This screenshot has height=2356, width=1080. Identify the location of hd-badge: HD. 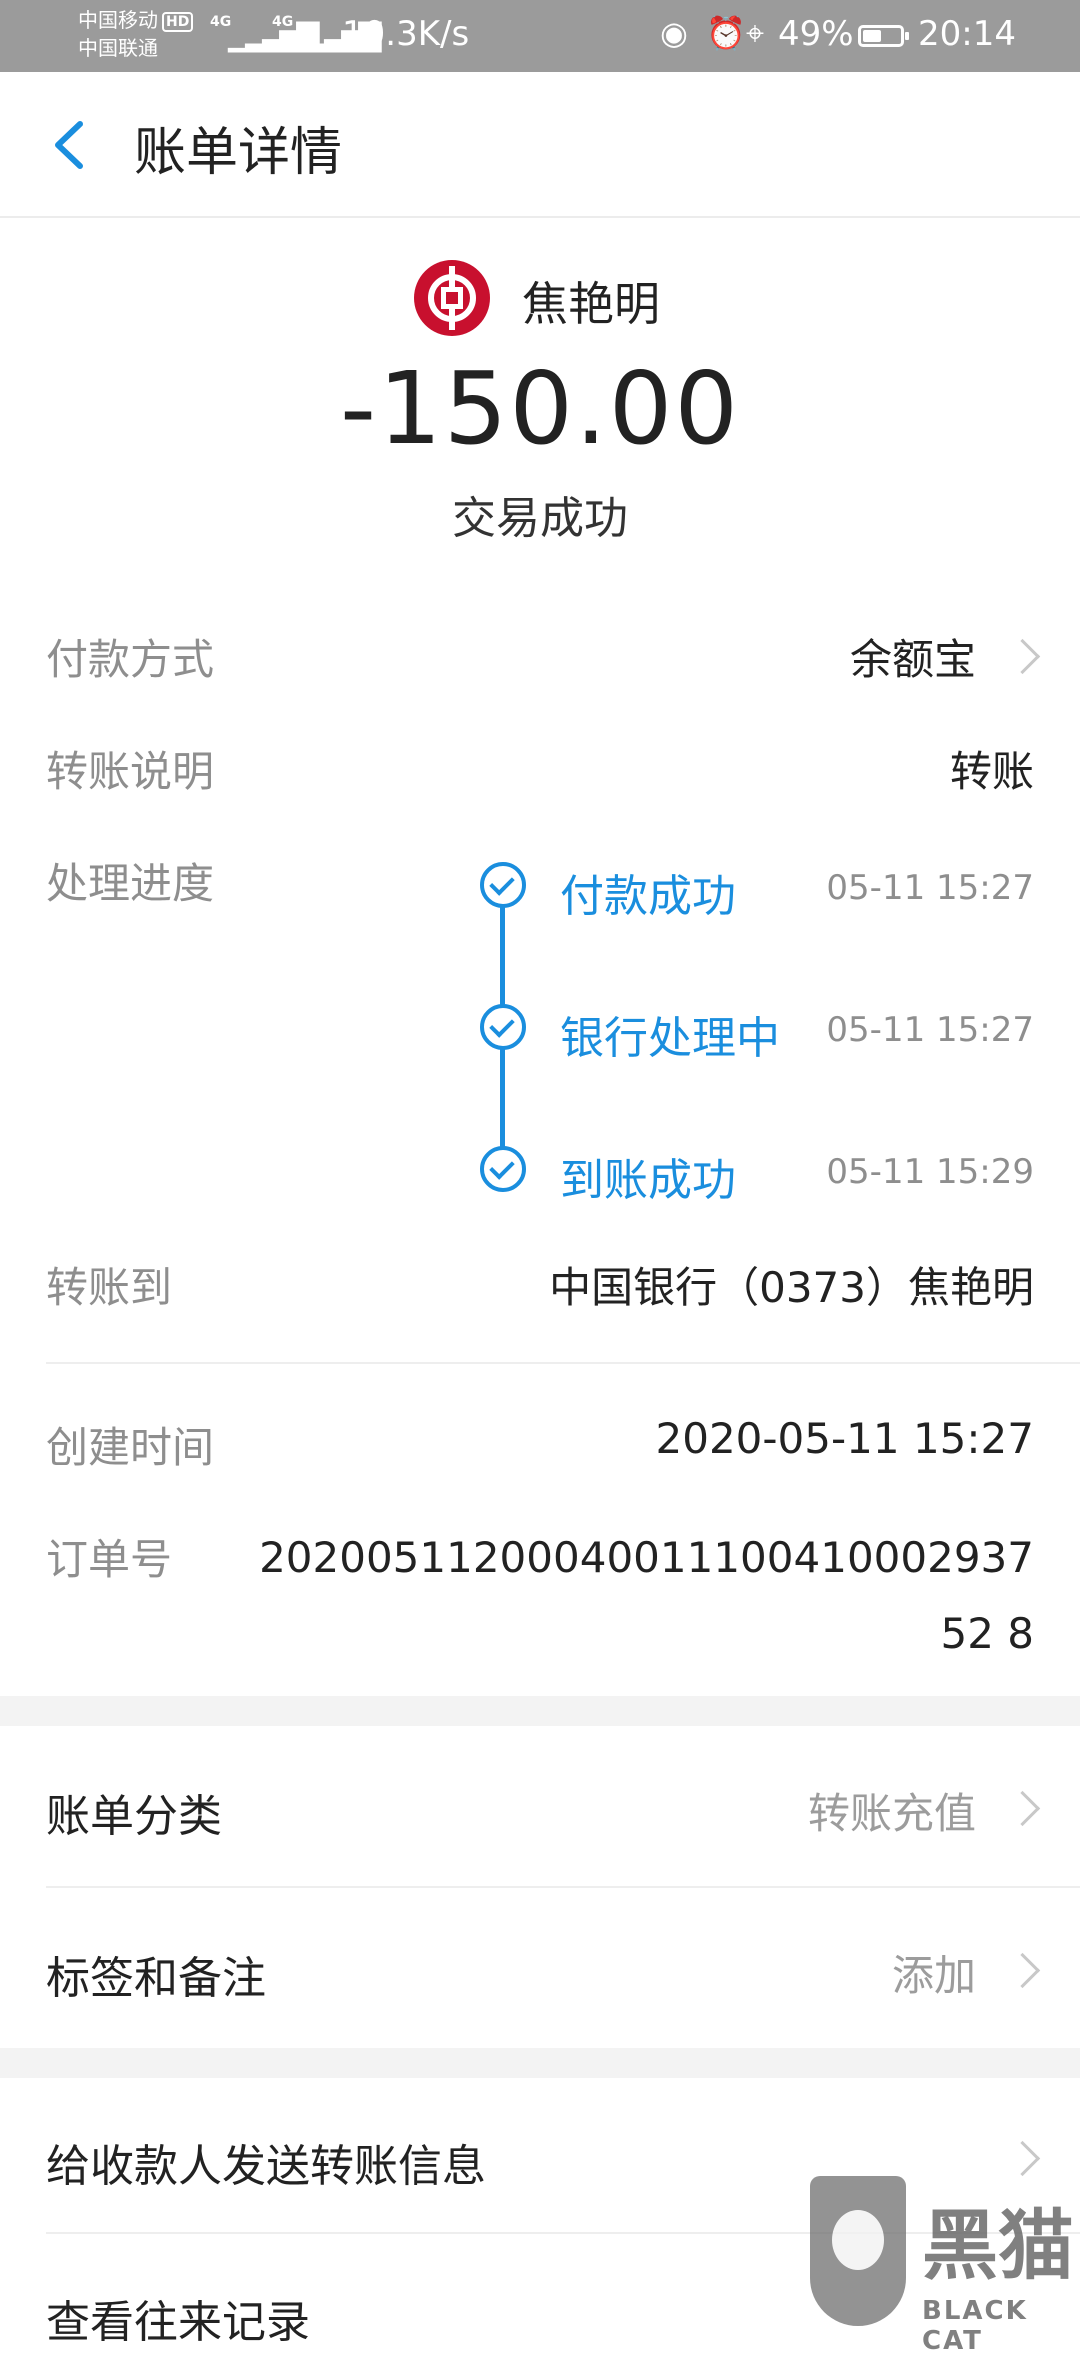
(178, 21).